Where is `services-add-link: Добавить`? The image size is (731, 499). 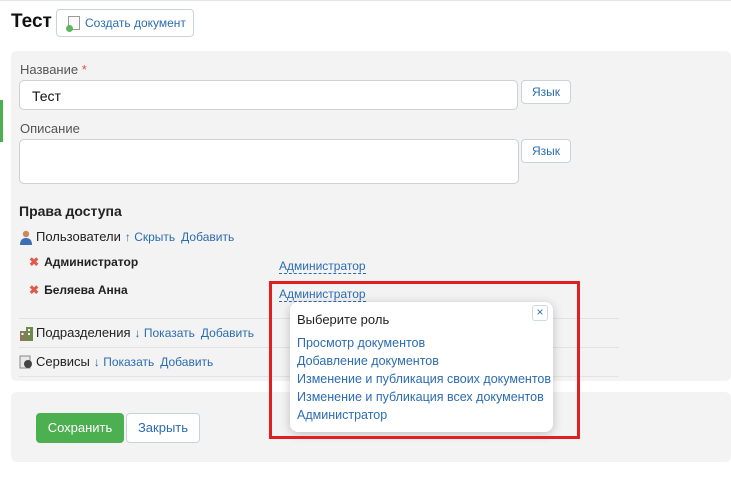
services-add-link: Добавить is located at coordinates (186, 362).